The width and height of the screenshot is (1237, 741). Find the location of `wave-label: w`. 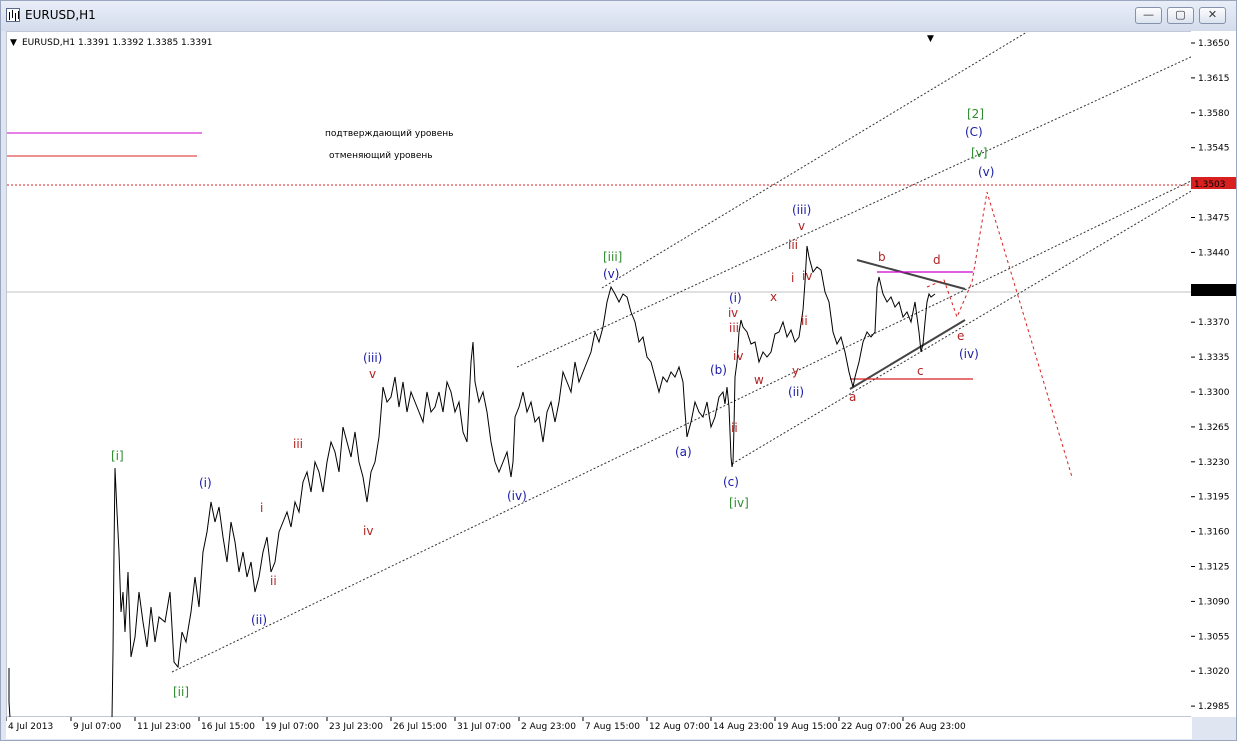

wave-label: w is located at coordinates (759, 380).